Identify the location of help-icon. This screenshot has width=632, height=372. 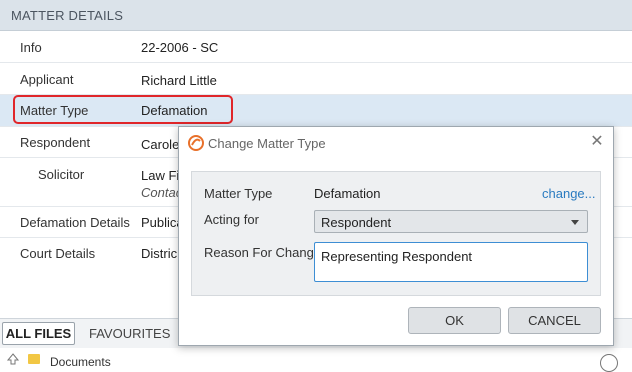
(609, 363).